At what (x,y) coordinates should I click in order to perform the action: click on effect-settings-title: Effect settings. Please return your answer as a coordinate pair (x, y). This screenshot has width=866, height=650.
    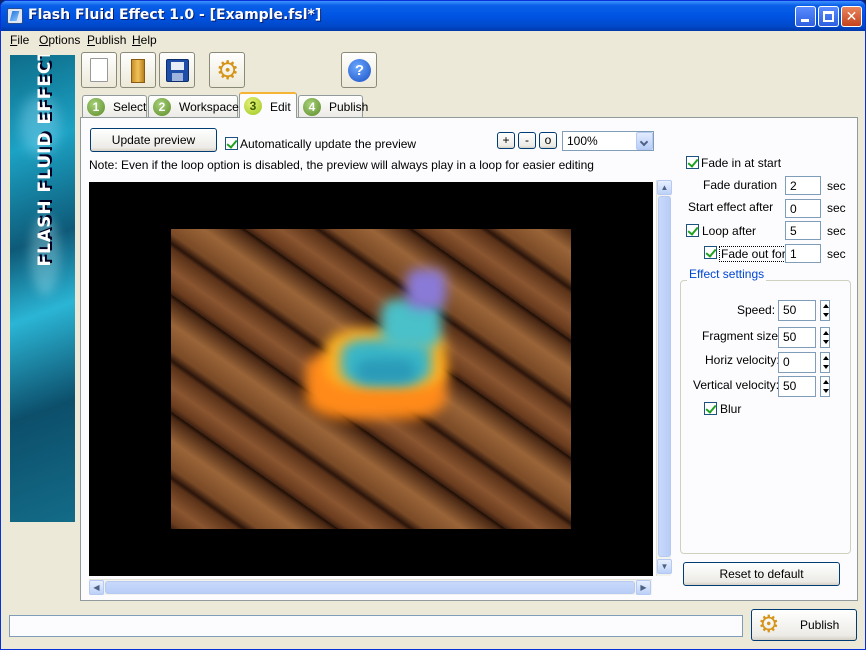
    Looking at the image, I should click on (727, 274).